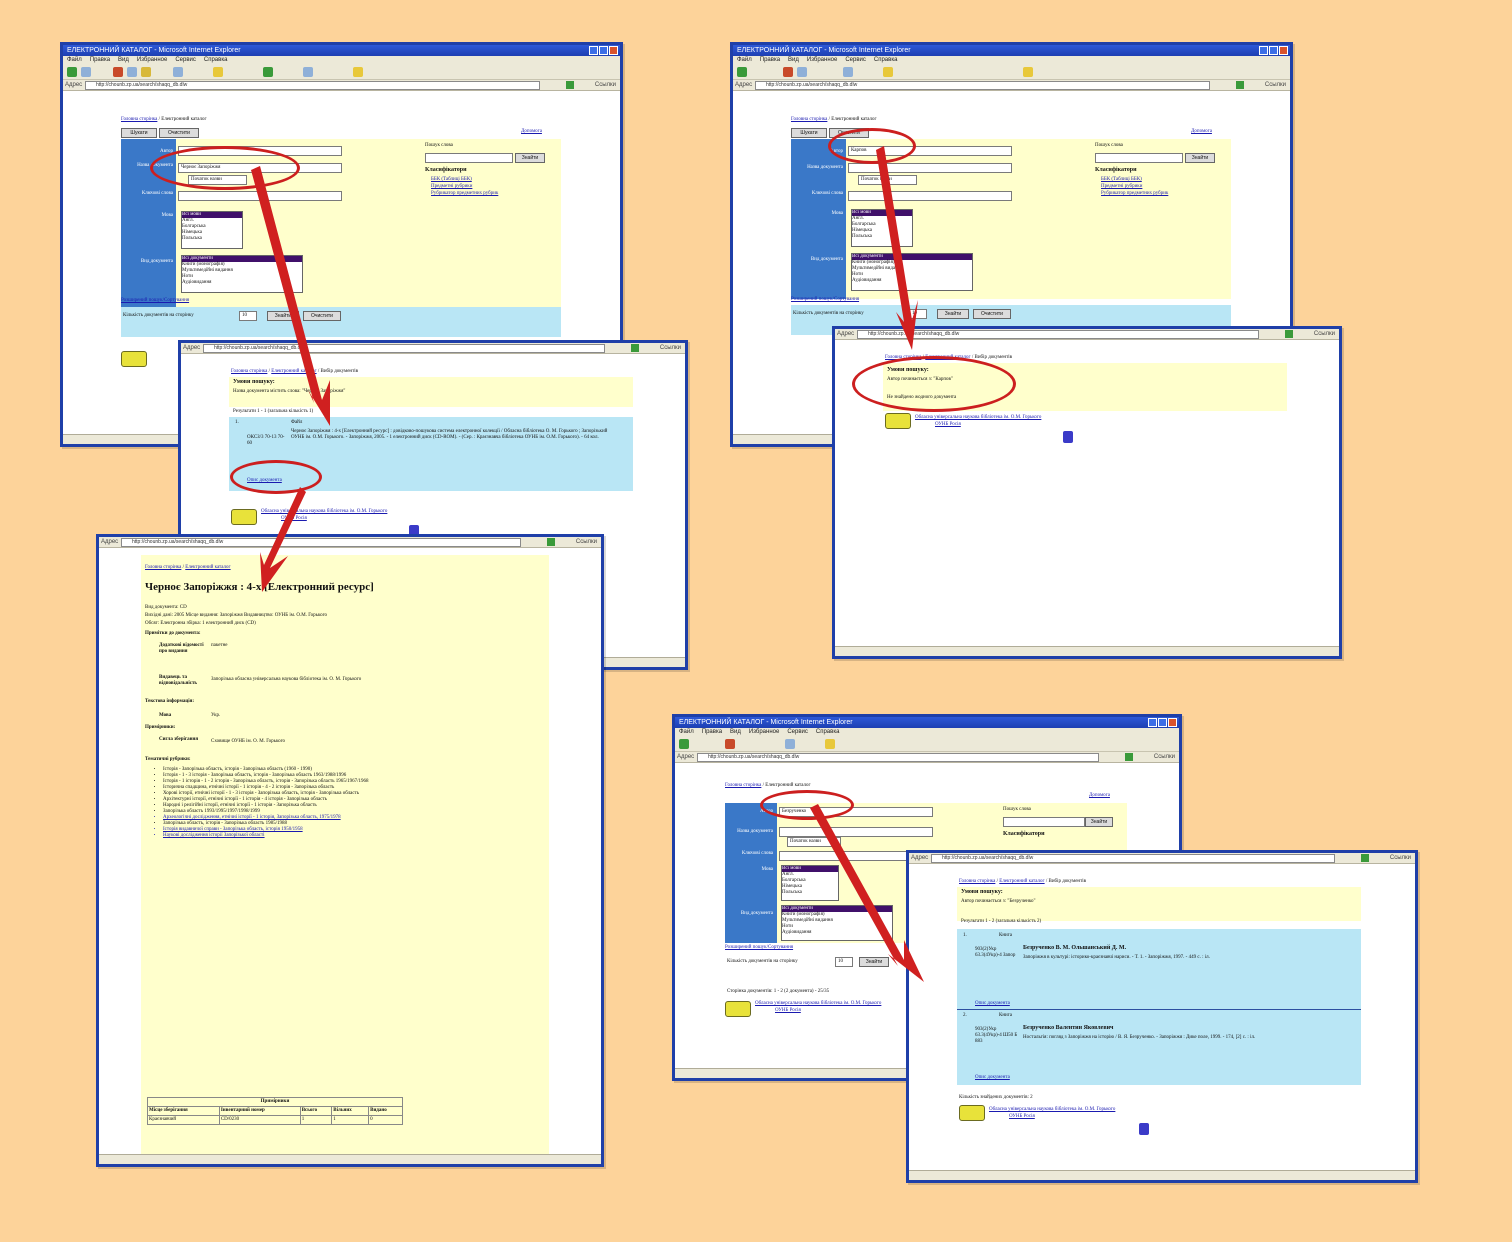  I want to click on media-icon, so click(268, 72).